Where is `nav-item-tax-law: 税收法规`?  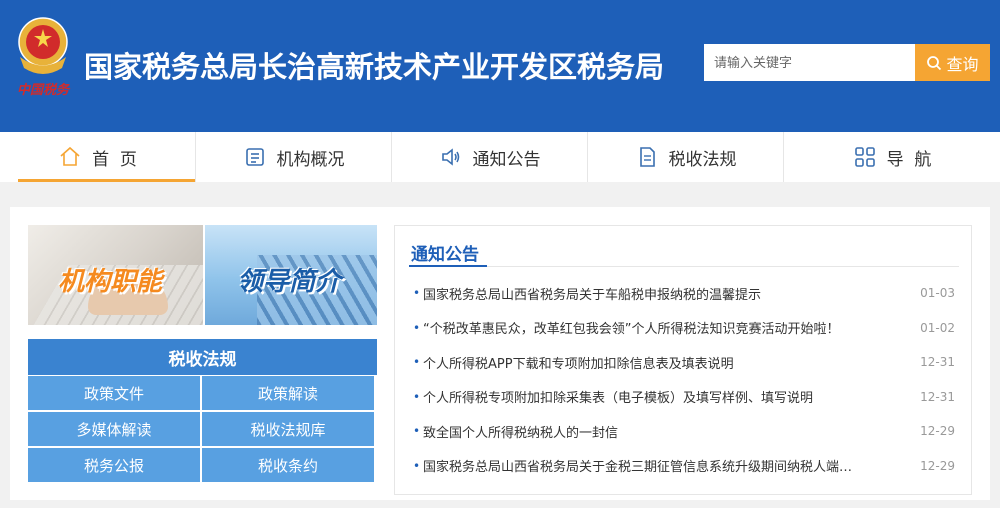 nav-item-tax-law: 税收法规 is located at coordinates (686, 157).